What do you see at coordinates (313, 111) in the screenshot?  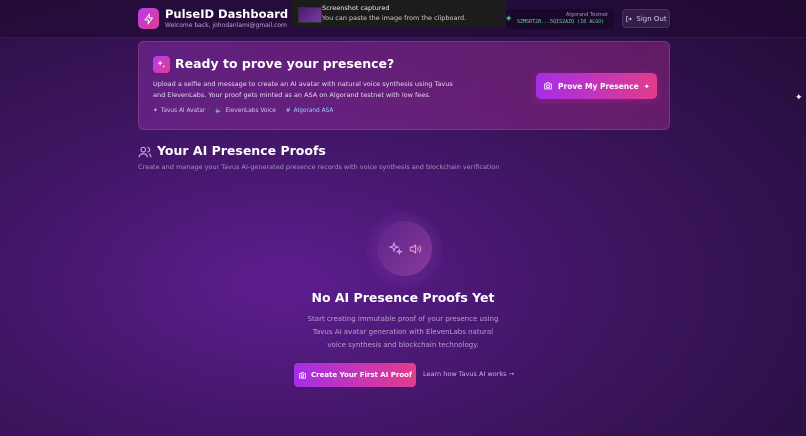 I see `tag-algorand-label: Algorand ASA` at bounding box center [313, 111].